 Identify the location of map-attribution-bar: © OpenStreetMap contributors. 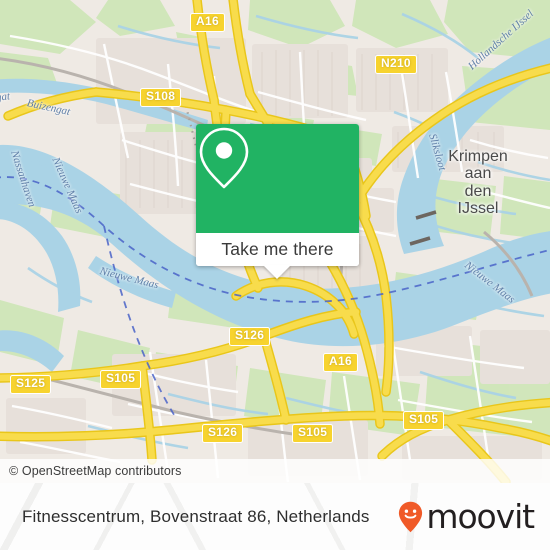
(275, 471).